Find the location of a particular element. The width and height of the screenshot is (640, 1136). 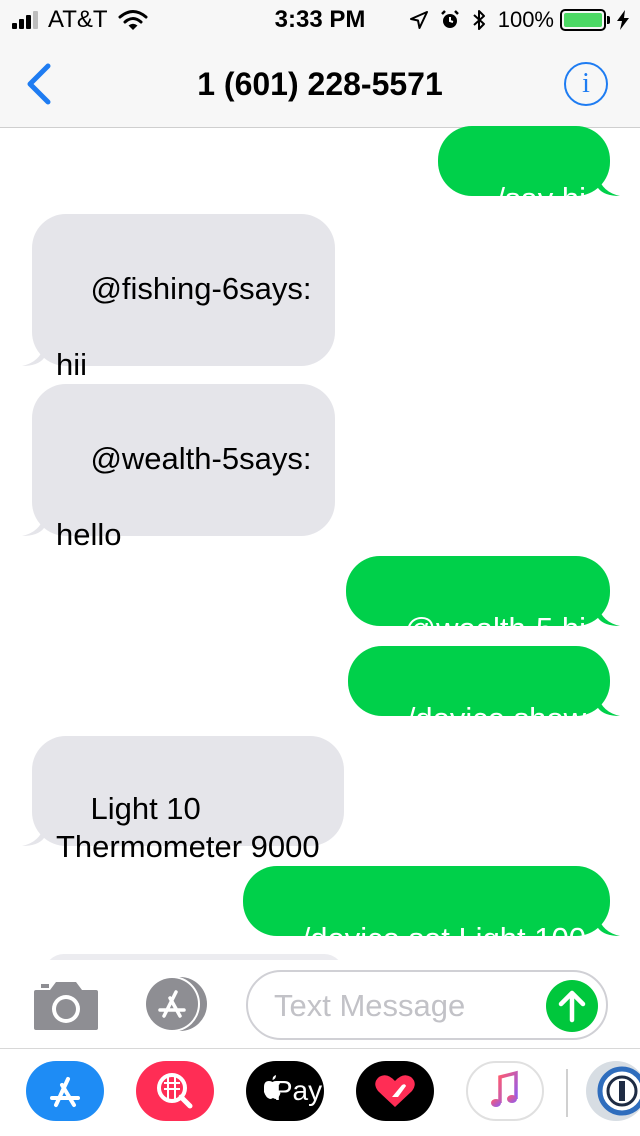

message-input is located at coordinates (404, 1006).